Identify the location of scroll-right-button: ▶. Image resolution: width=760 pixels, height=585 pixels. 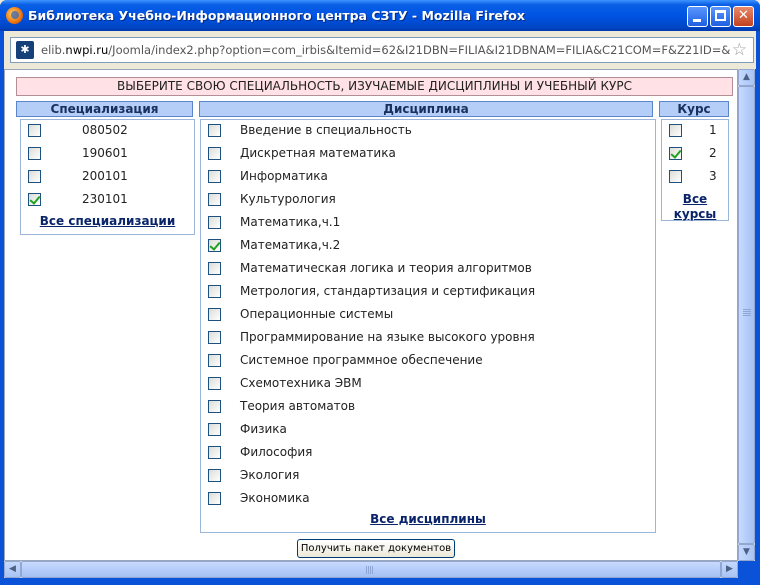
(729, 569).